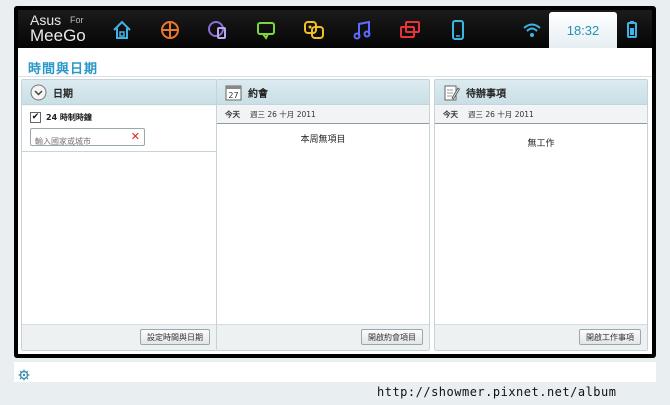 This screenshot has height=405, width=670. Describe the element at coordinates (323, 115) in the screenshot. I see `appointments-date-row: 今天 週三 26 十月 2011` at that location.